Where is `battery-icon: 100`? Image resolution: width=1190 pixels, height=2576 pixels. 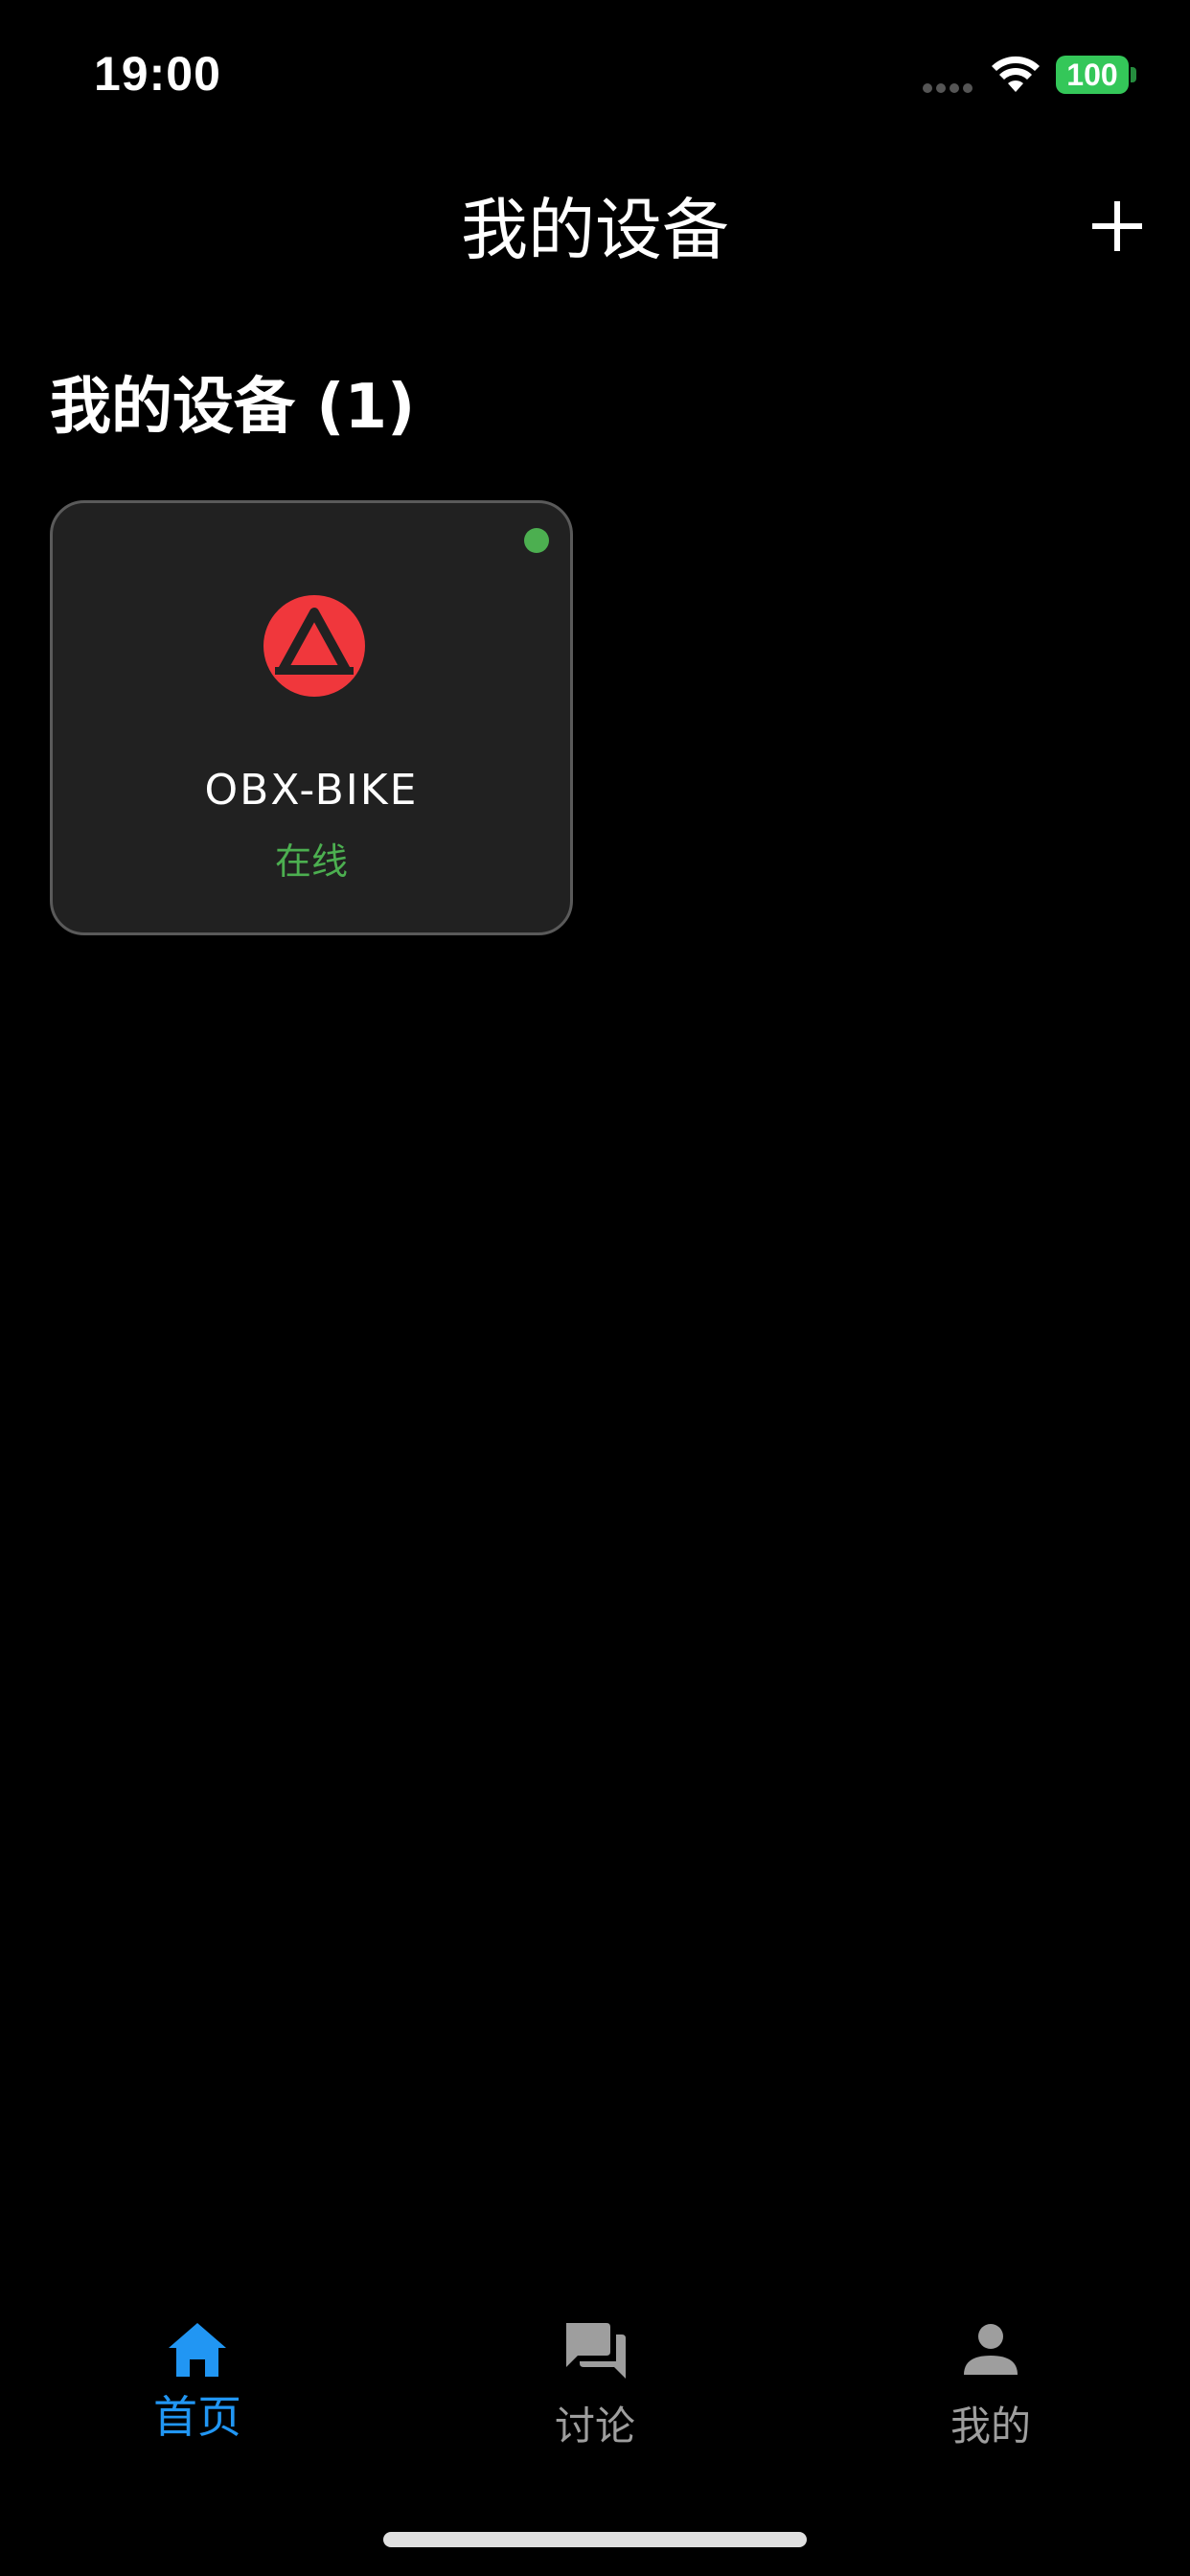 battery-icon: 100 is located at coordinates (1093, 75).